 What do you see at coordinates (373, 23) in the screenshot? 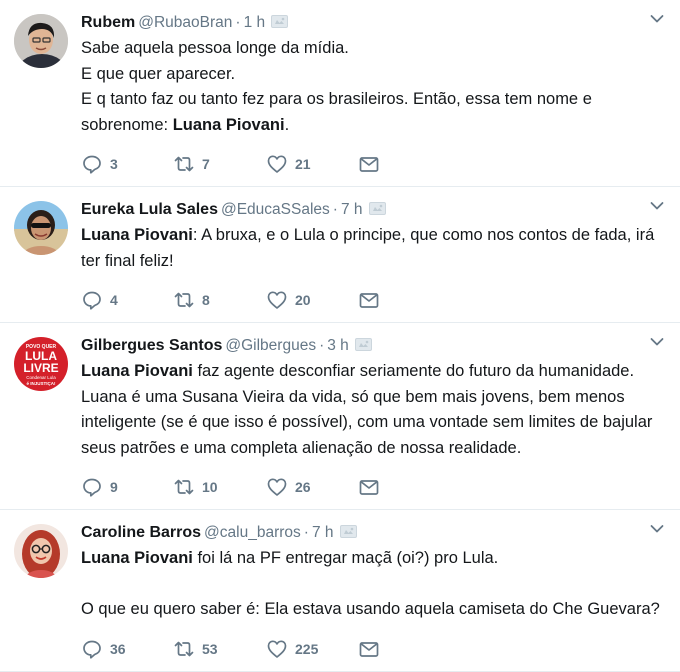
I see `tweet-header: Rubem @RubaoBran · 1 h` at bounding box center [373, 23].